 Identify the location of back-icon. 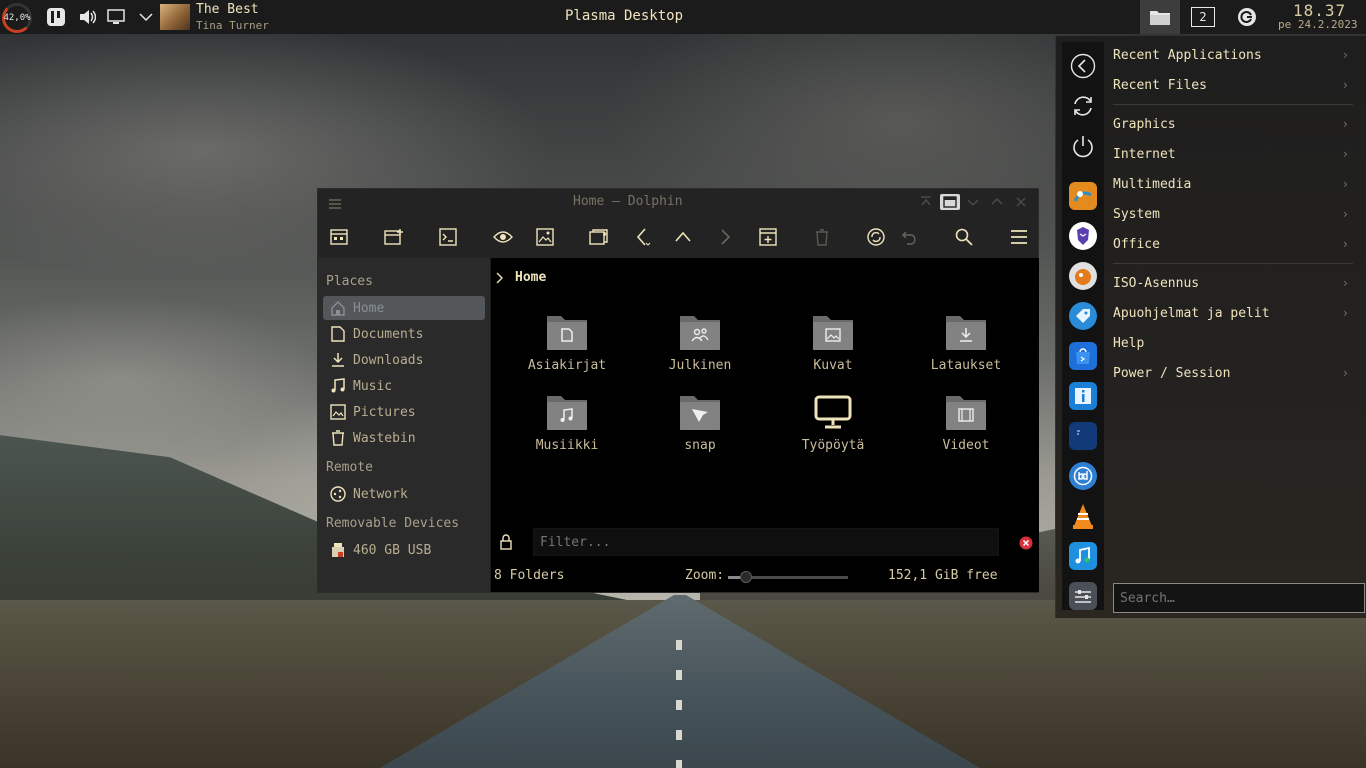
(1083, 66).